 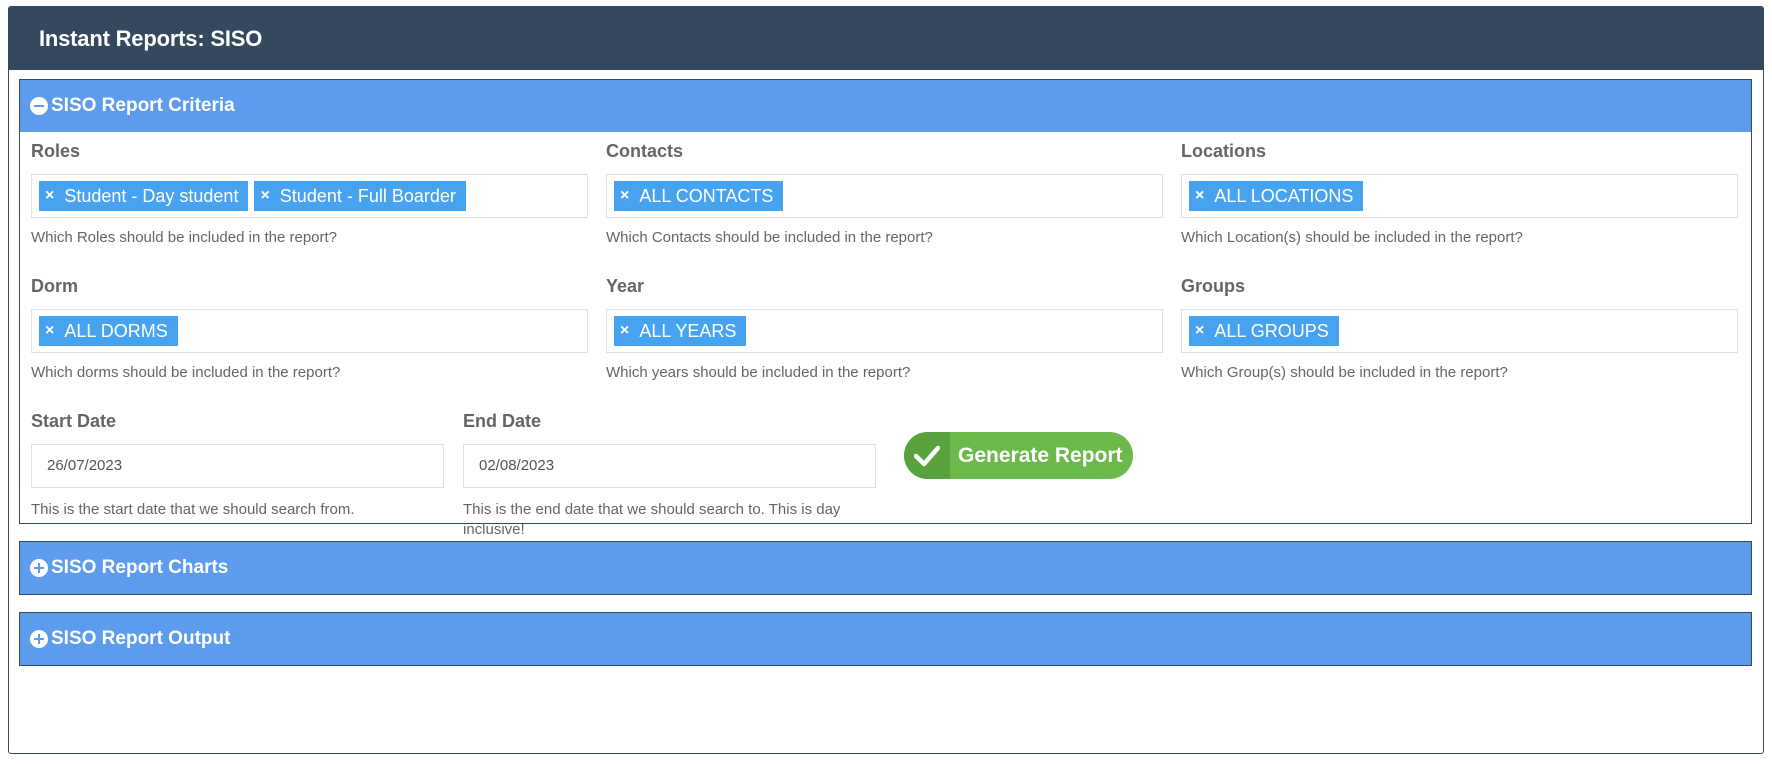 What do you see at coordinates (367, 196) in the screenshot?
I see `roles-tag-label: Student - Full Boarder` at bounding box center [367, 196].